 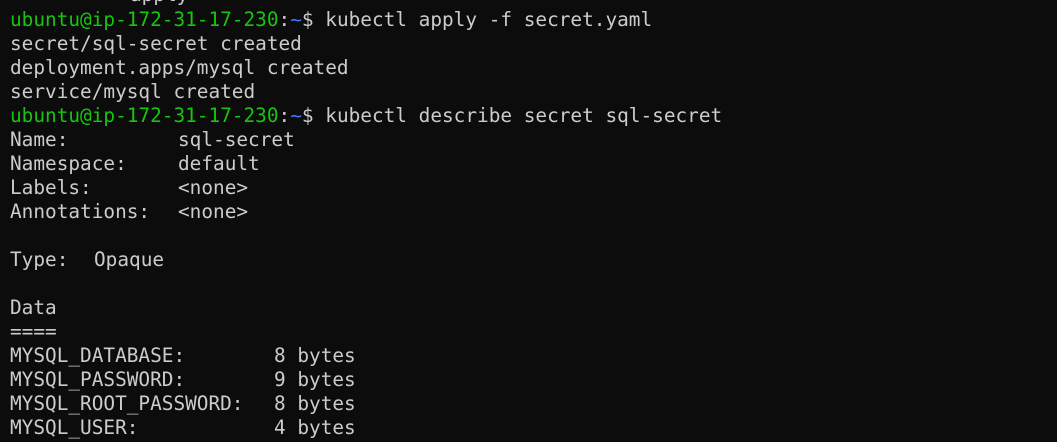 I want to click on describe-field-row: Name: sql-secret, so click(x=533, y=140).